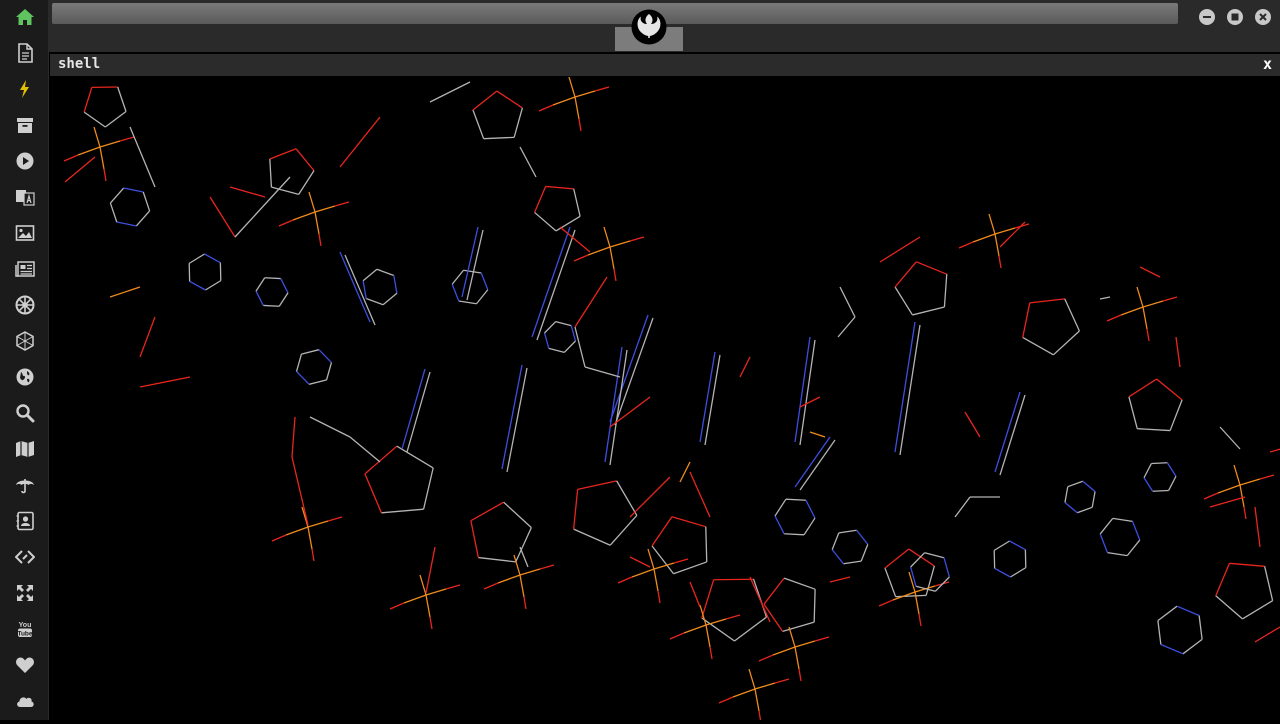  What do you see at coordinates (25, 377) in the screenshot?
I see `globe-icon` at bounding box center [25, 377].